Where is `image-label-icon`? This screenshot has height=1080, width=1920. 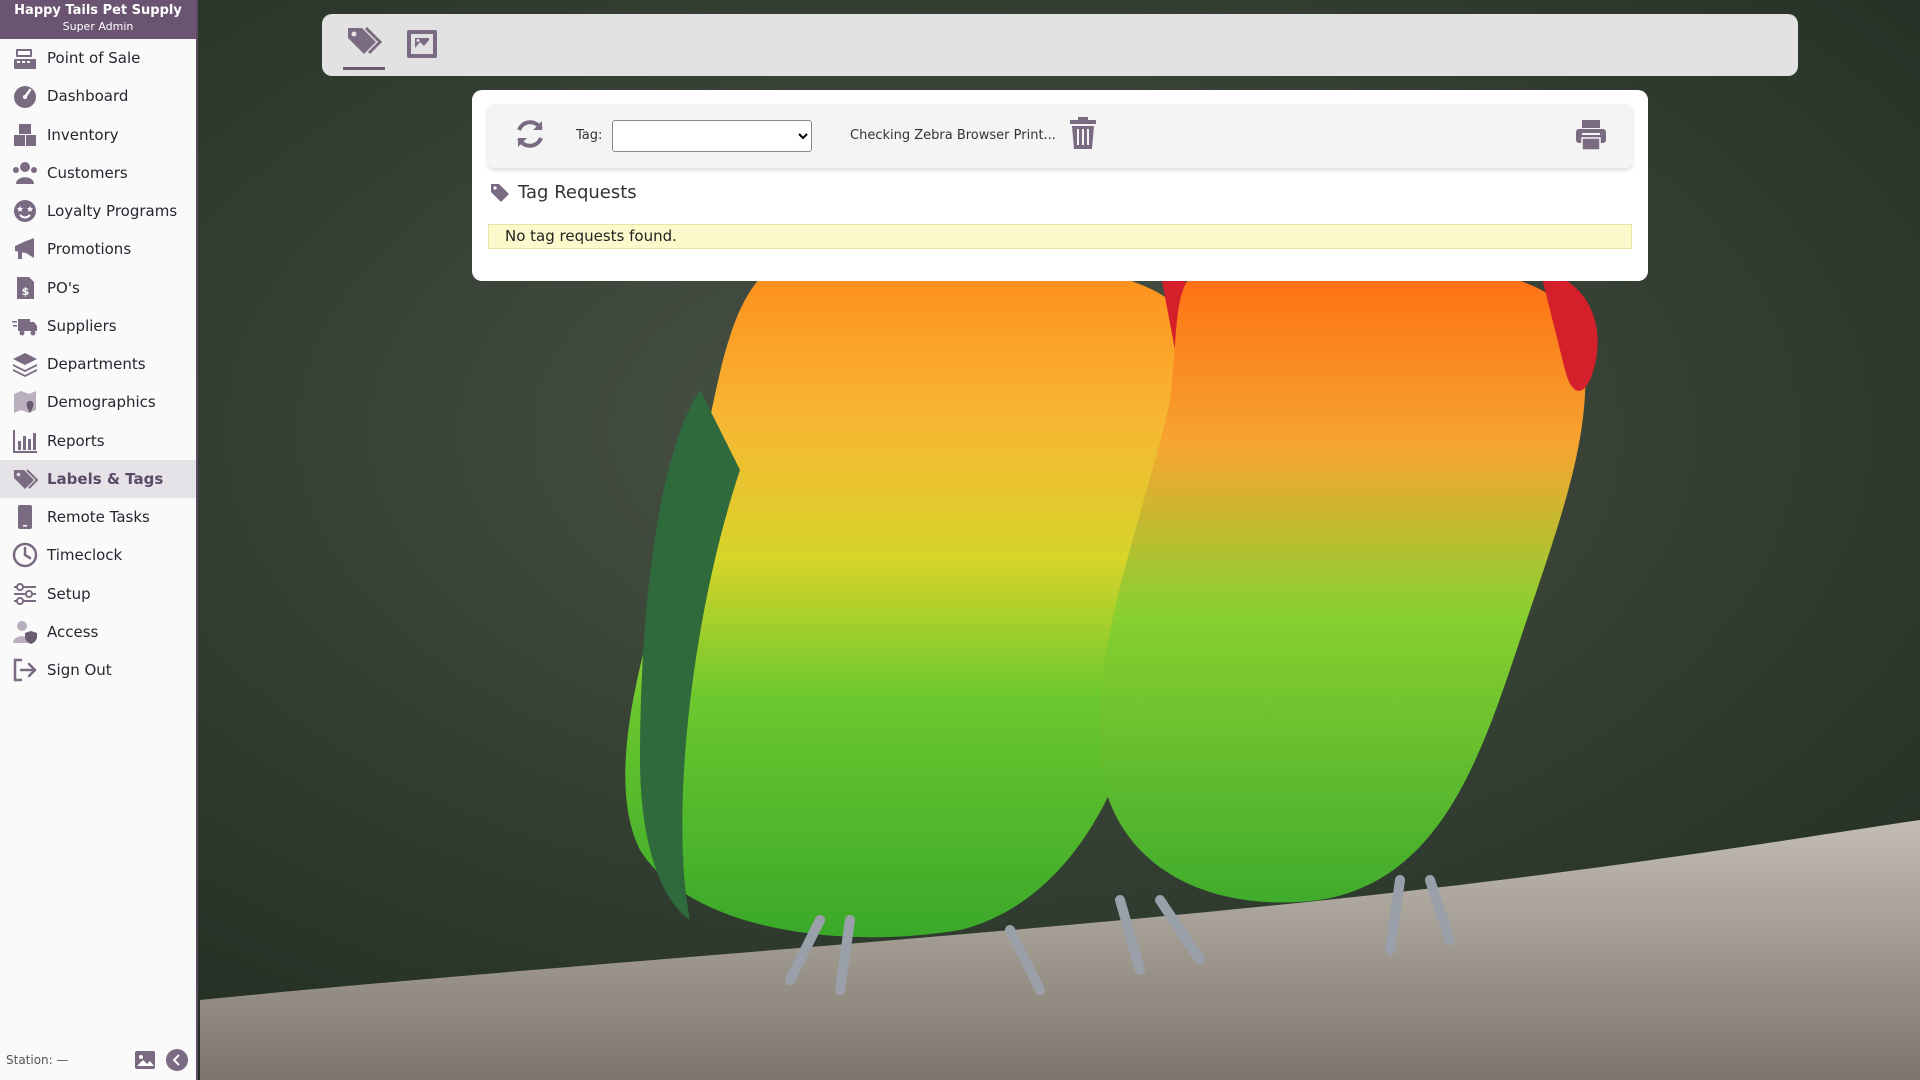
image-label-icon is located at coordinates (422, 44).